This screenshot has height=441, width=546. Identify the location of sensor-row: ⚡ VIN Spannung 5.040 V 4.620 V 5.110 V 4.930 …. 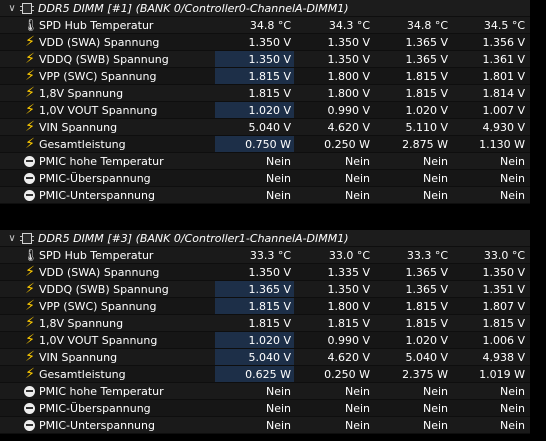
(273, 127).